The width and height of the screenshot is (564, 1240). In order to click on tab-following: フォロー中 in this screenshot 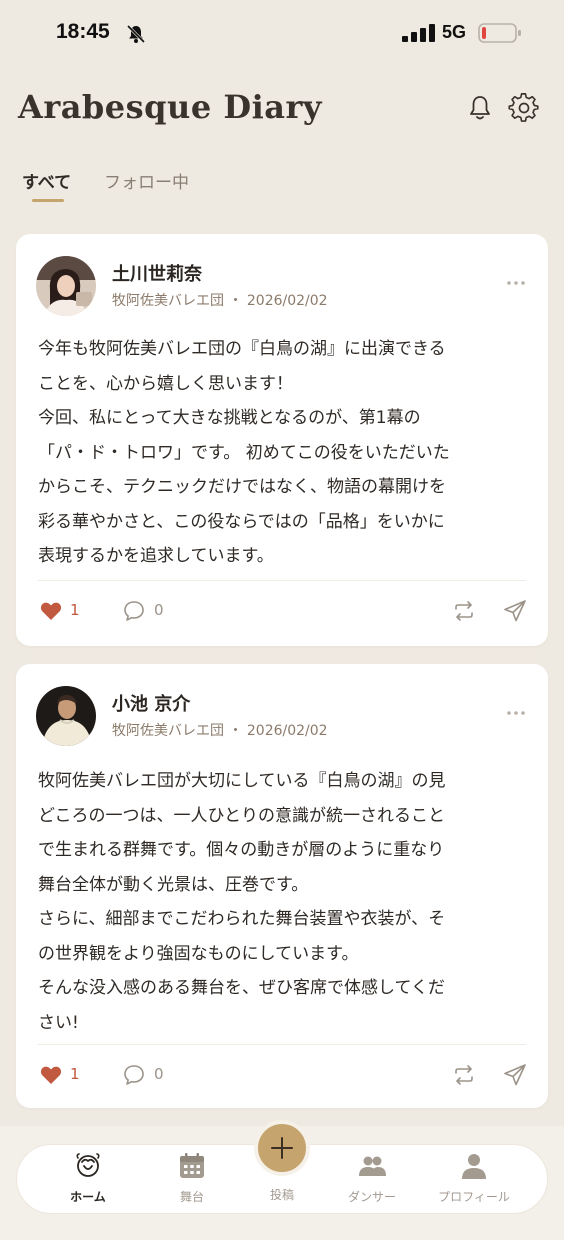, I will do `click(146, 180)`.